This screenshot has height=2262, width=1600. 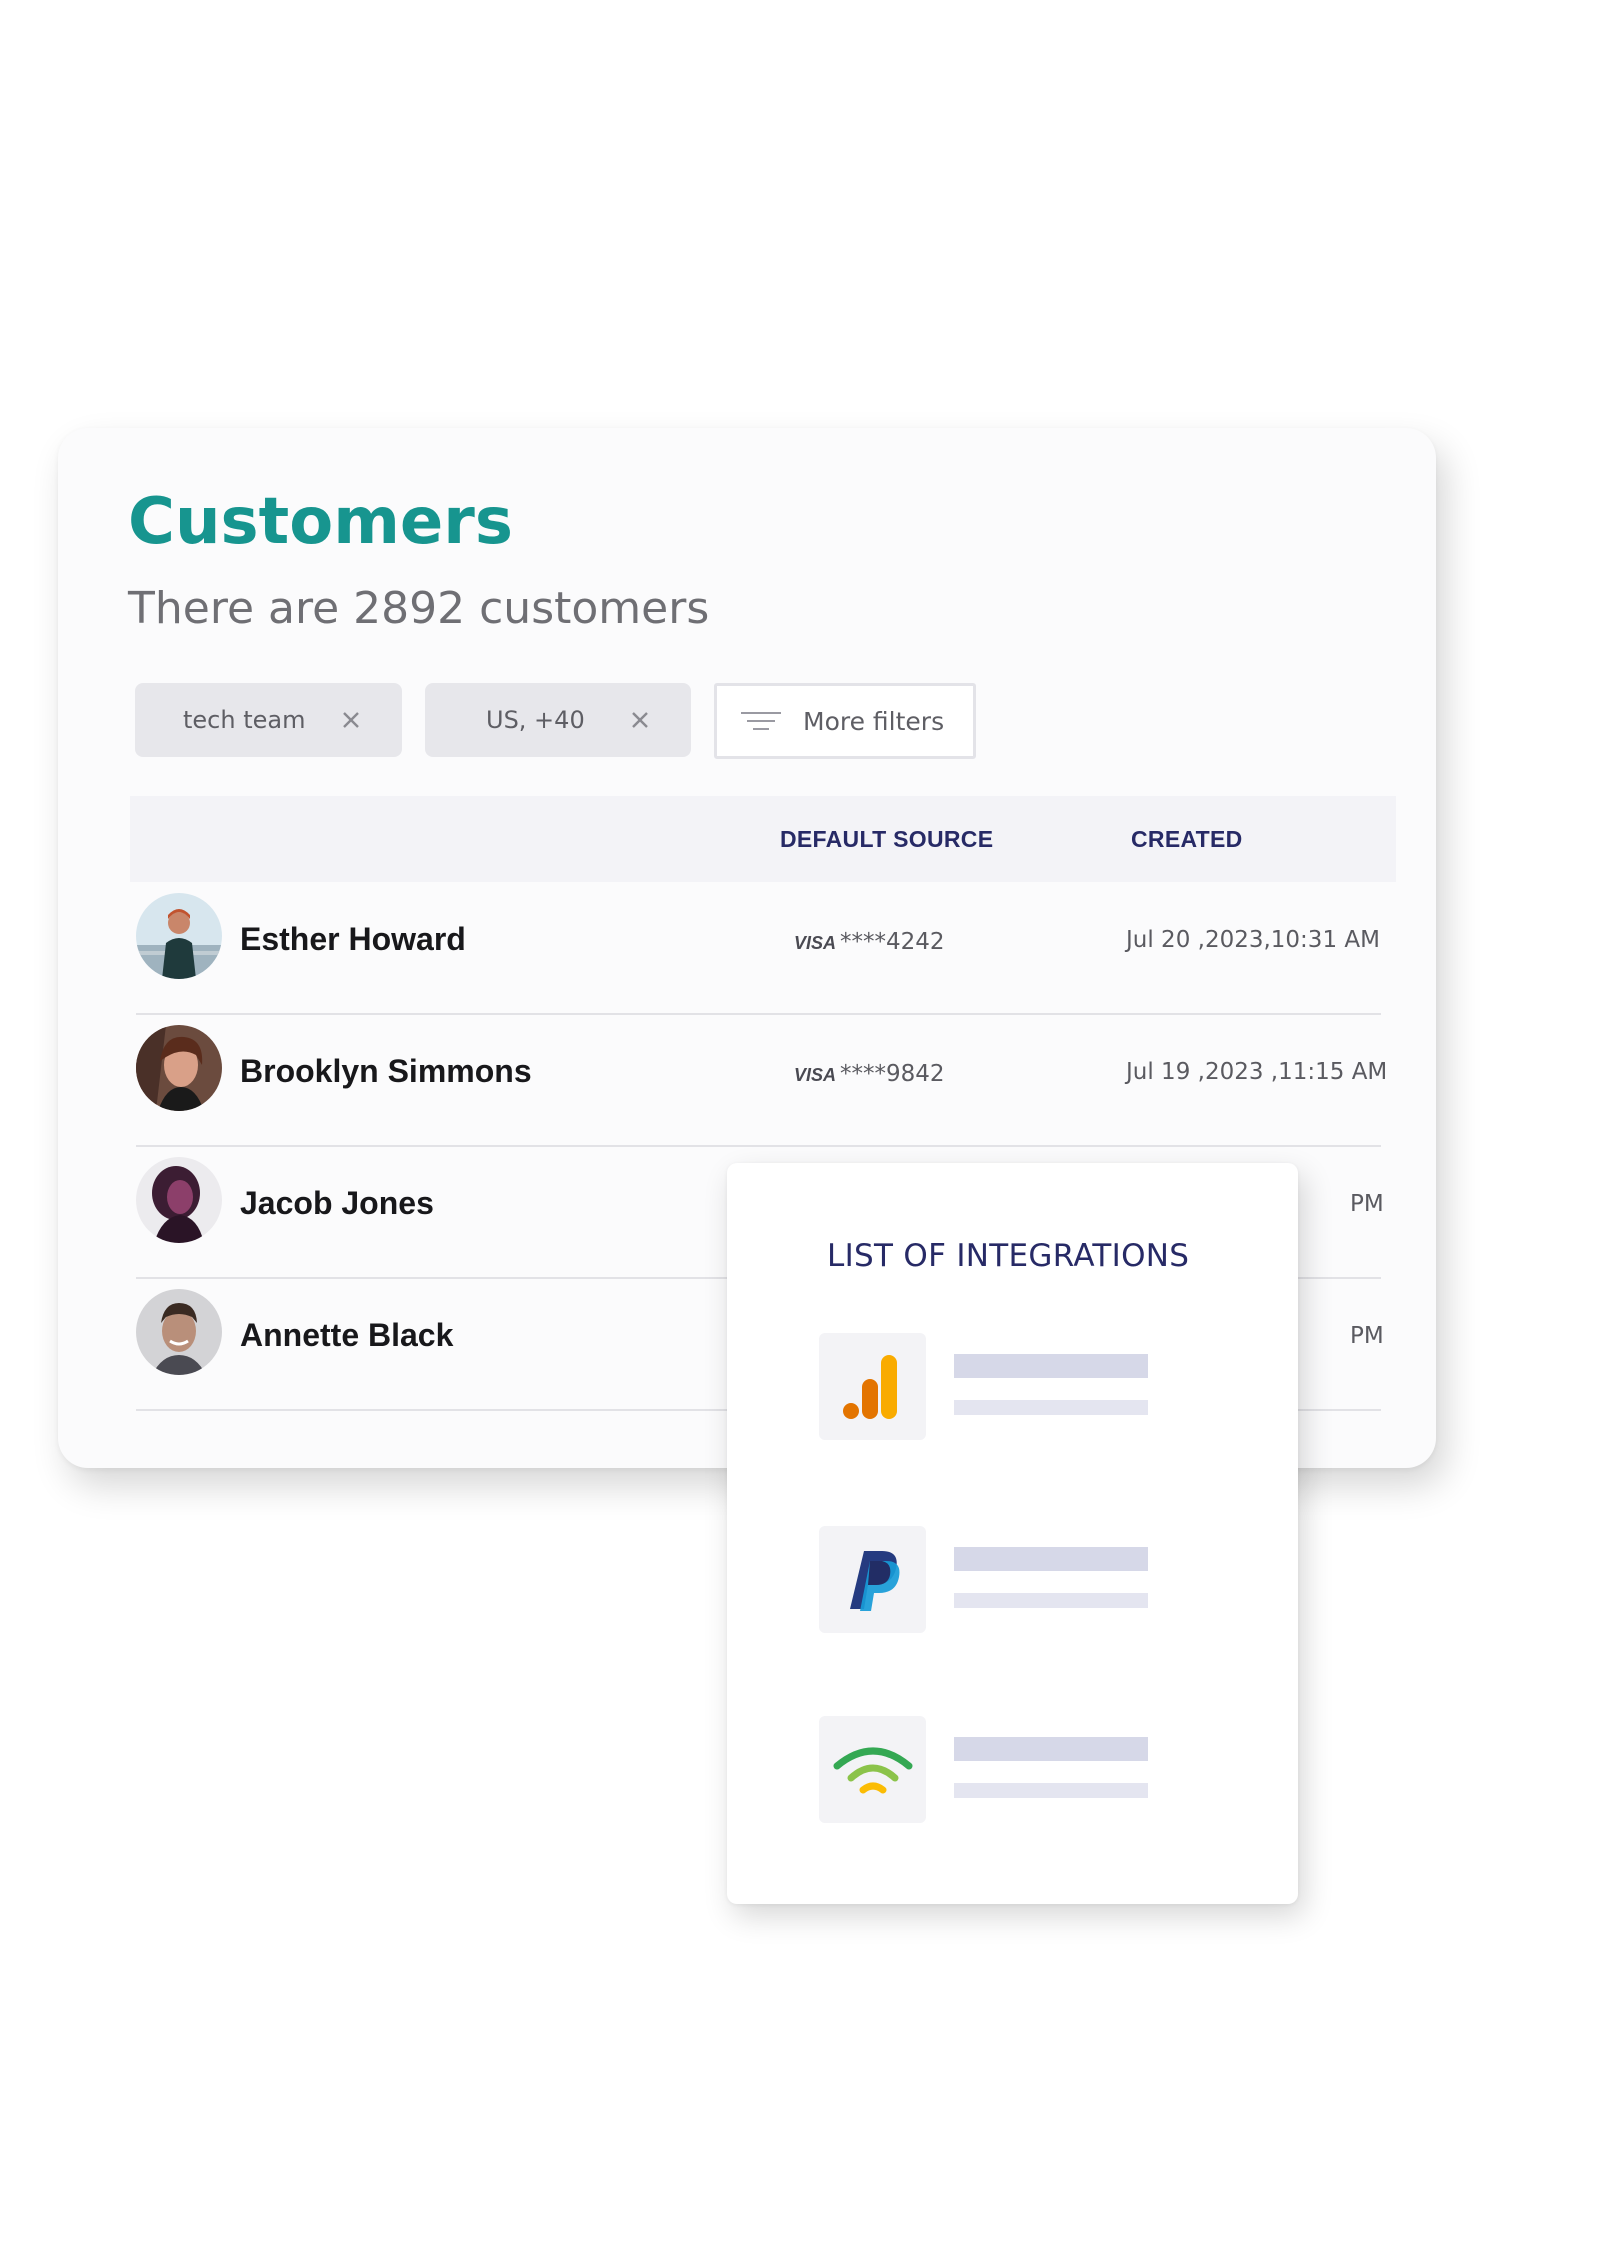 What do you see at coordinates (763, 839) in the screenshot?
I see `table-header: DEFAULT SOURCE CREATED` at bounding box center [763, 839].